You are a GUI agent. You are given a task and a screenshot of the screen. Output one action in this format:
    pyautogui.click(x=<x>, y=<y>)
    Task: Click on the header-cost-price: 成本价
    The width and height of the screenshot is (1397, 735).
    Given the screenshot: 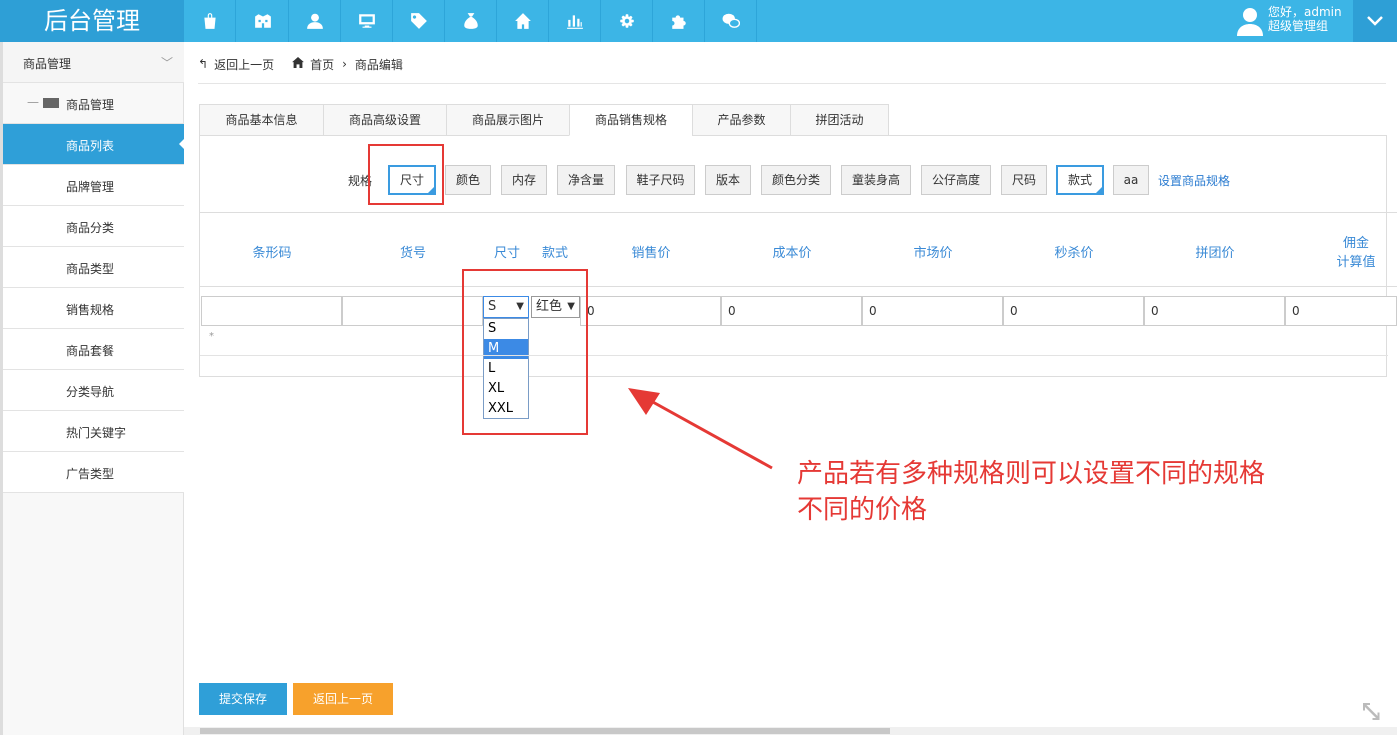 What is the action you would take?
    pyautogui.click(x=792, y=253)
    